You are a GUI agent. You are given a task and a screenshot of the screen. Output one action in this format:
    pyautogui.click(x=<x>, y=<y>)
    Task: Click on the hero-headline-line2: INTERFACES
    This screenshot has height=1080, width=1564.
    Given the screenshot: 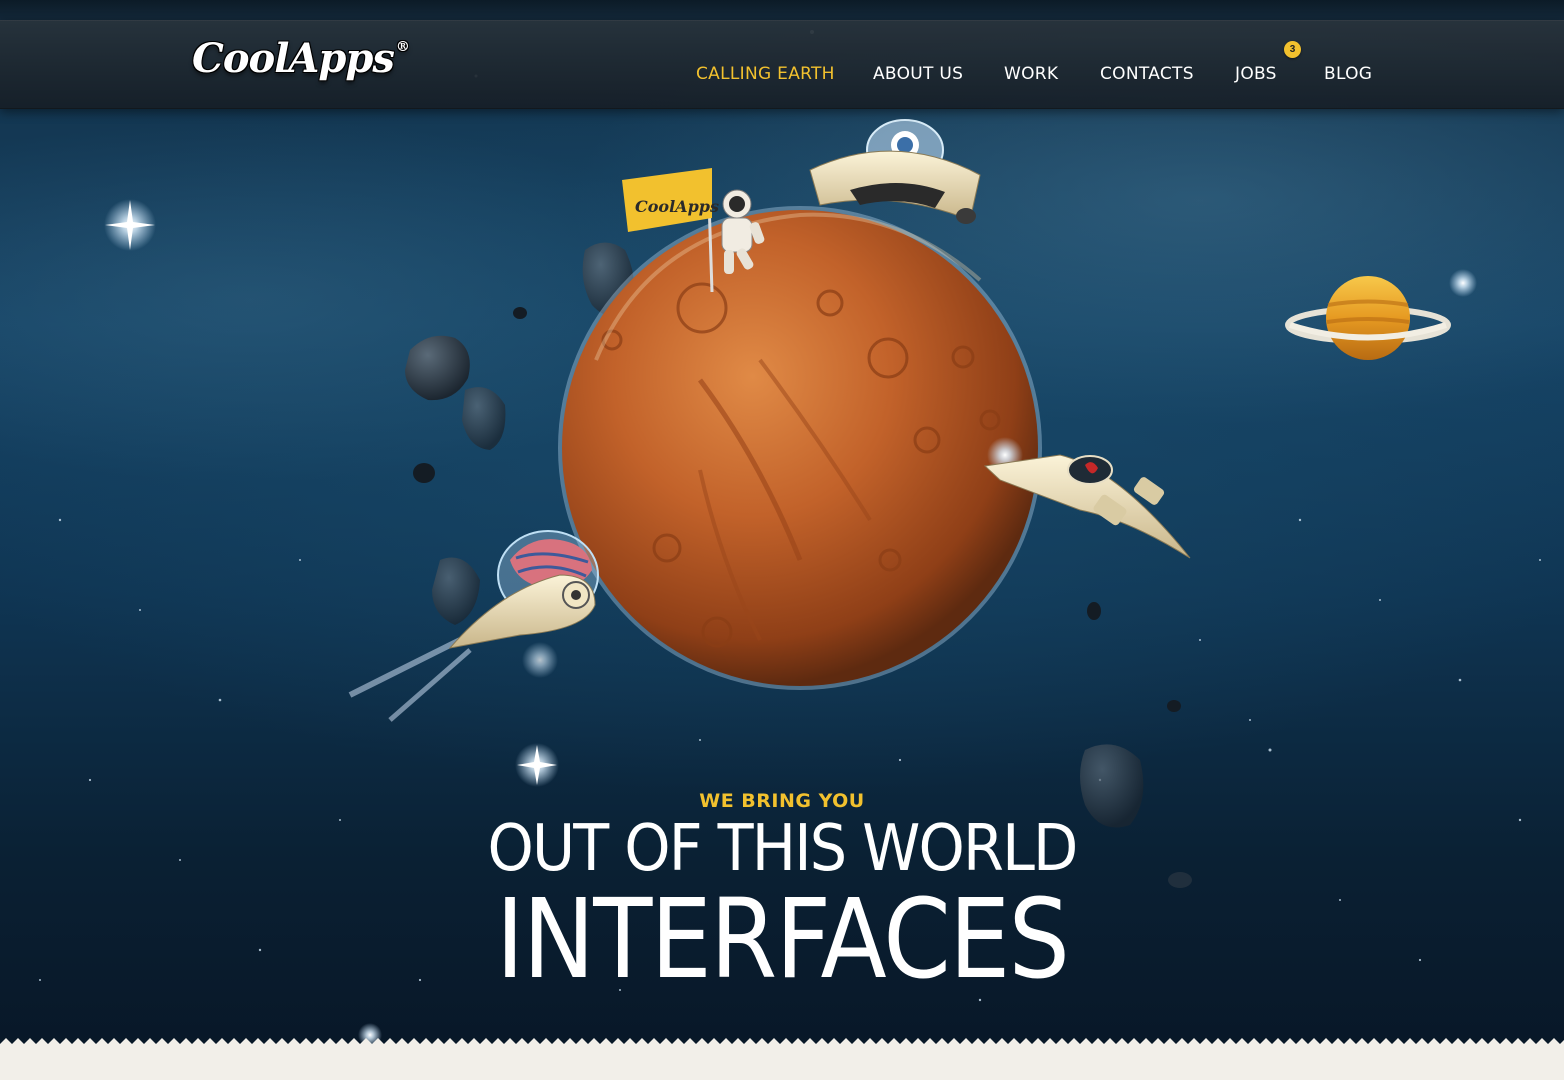 What is the action you would take?
    pyautogui.click(x=782, y=939)
    